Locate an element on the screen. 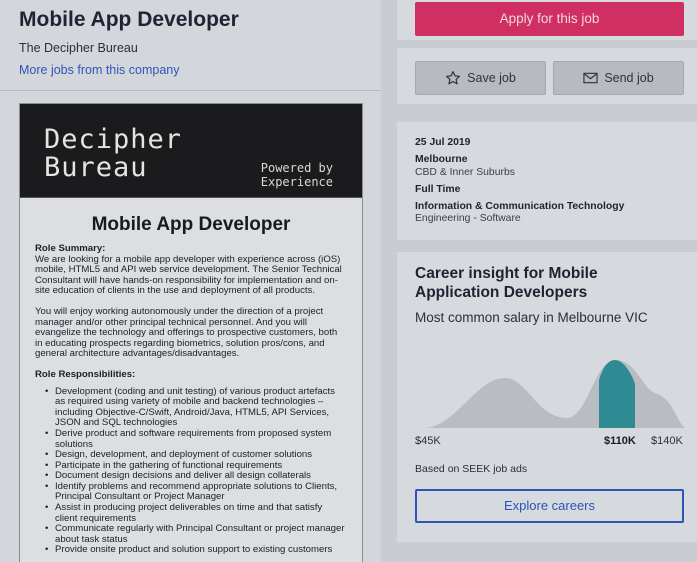 This screenshot has width=697, height=562. tagline-line-1: Powered by is located at coordinates (296, 168).